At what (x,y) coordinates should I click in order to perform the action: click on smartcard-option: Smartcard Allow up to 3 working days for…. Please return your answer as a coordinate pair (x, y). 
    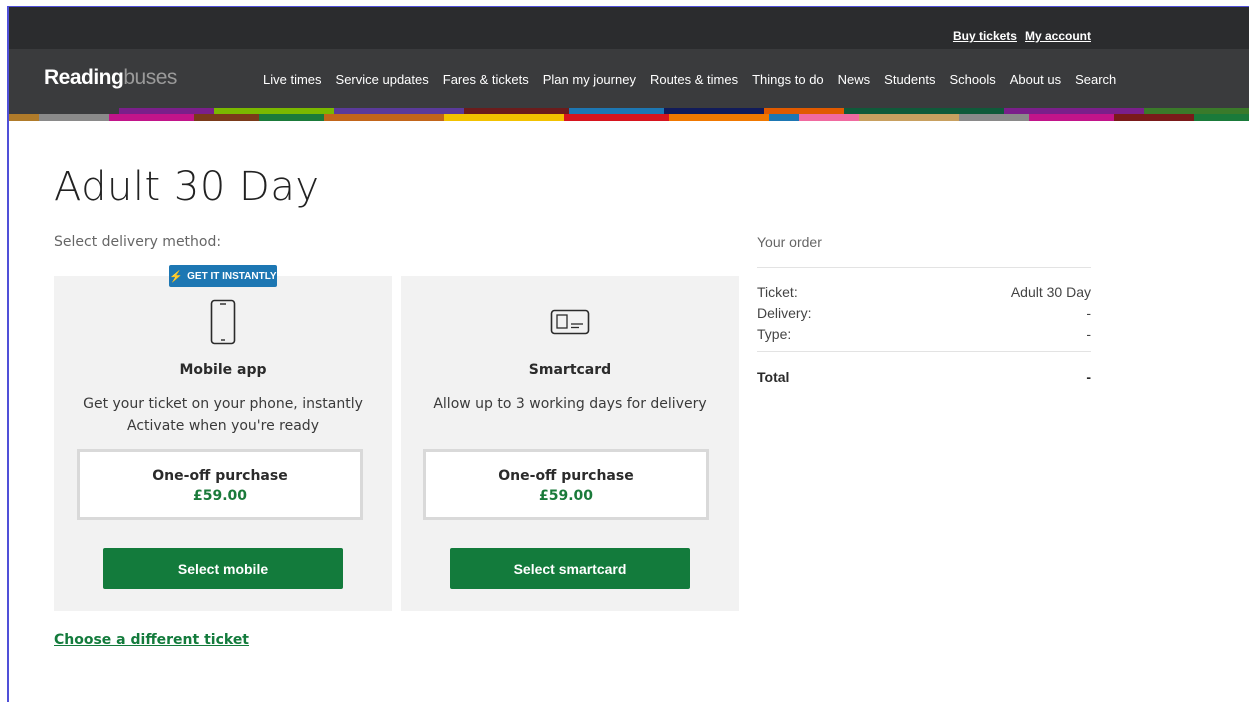
    Looking at the image, I should click on (570, 443).